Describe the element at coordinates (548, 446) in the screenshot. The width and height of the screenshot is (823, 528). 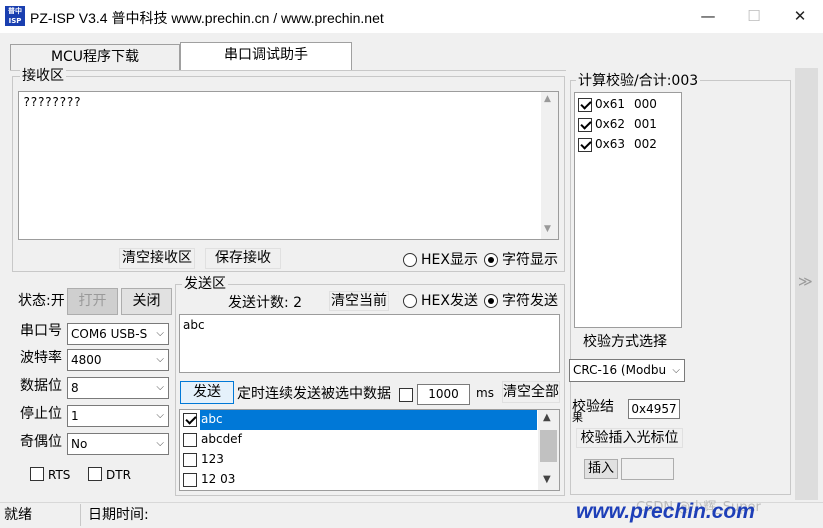
I see `scroll-thumb` at that location.